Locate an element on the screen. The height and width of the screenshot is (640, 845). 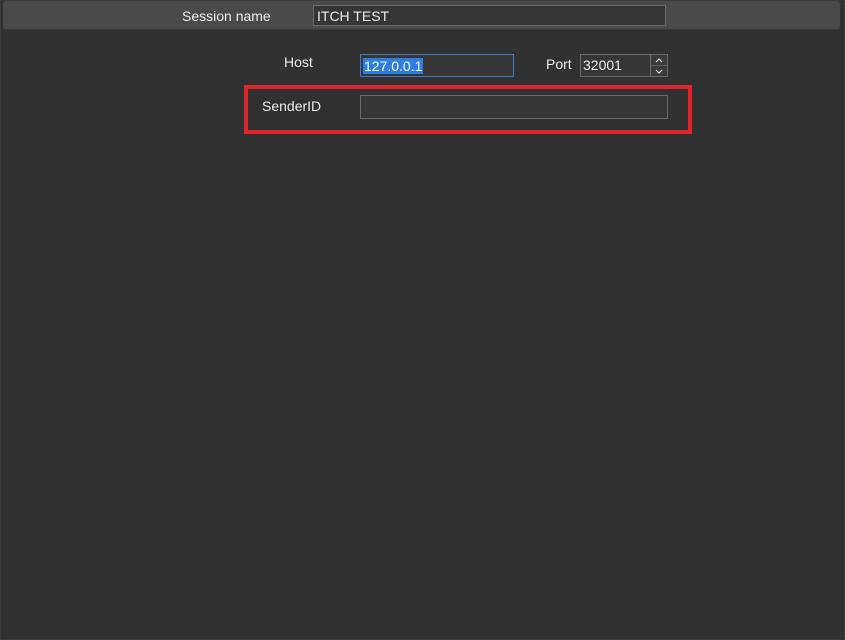
chevron-up-icon is located at coordinates (659, 59).